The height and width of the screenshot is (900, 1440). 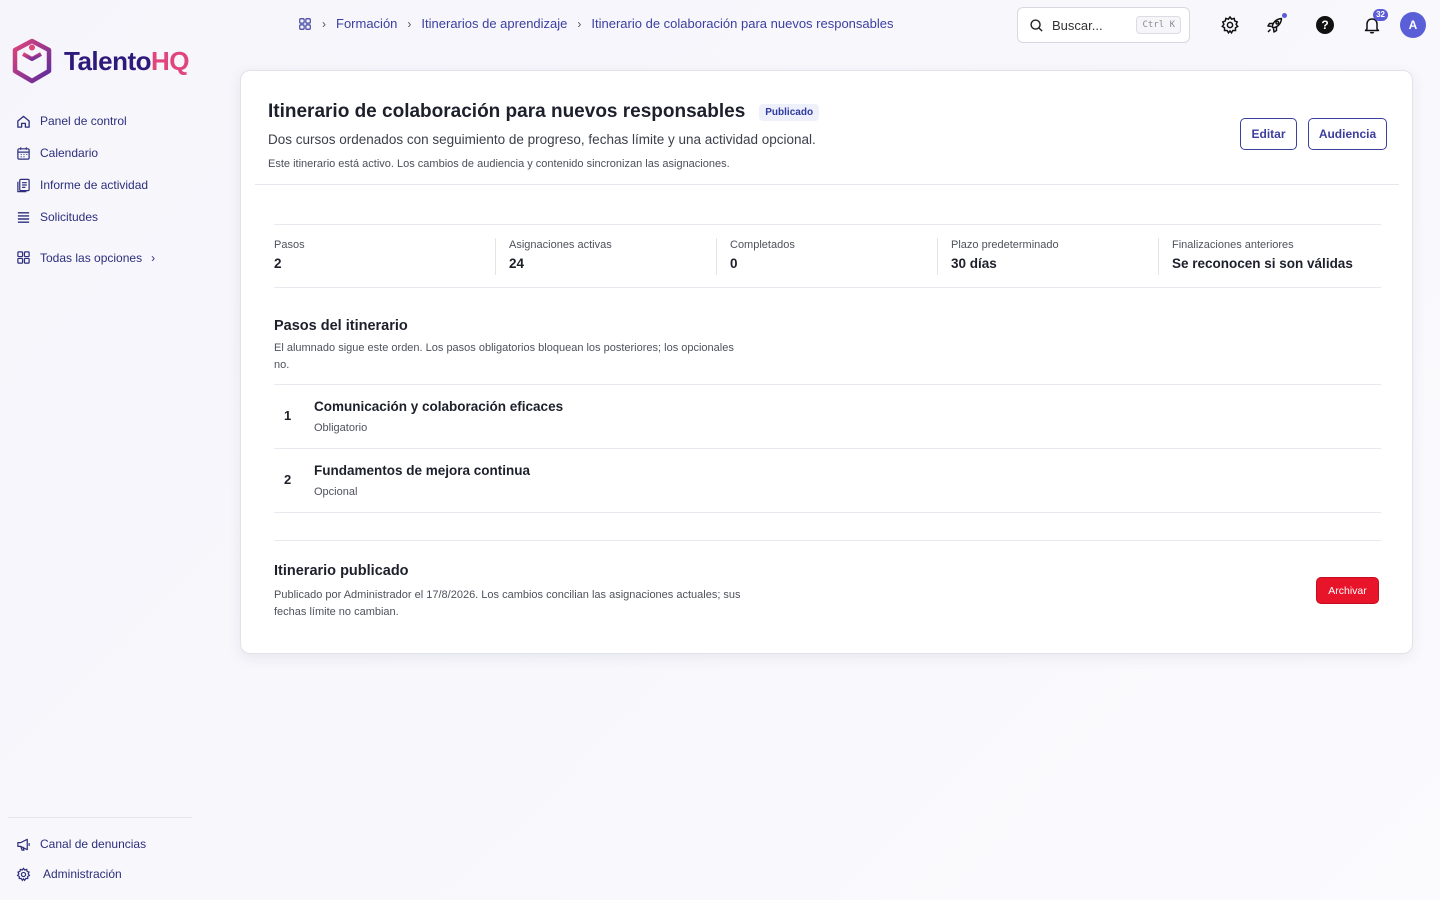 I want to click on sidebar-item-label: Administración, so click(x=82, y=874).